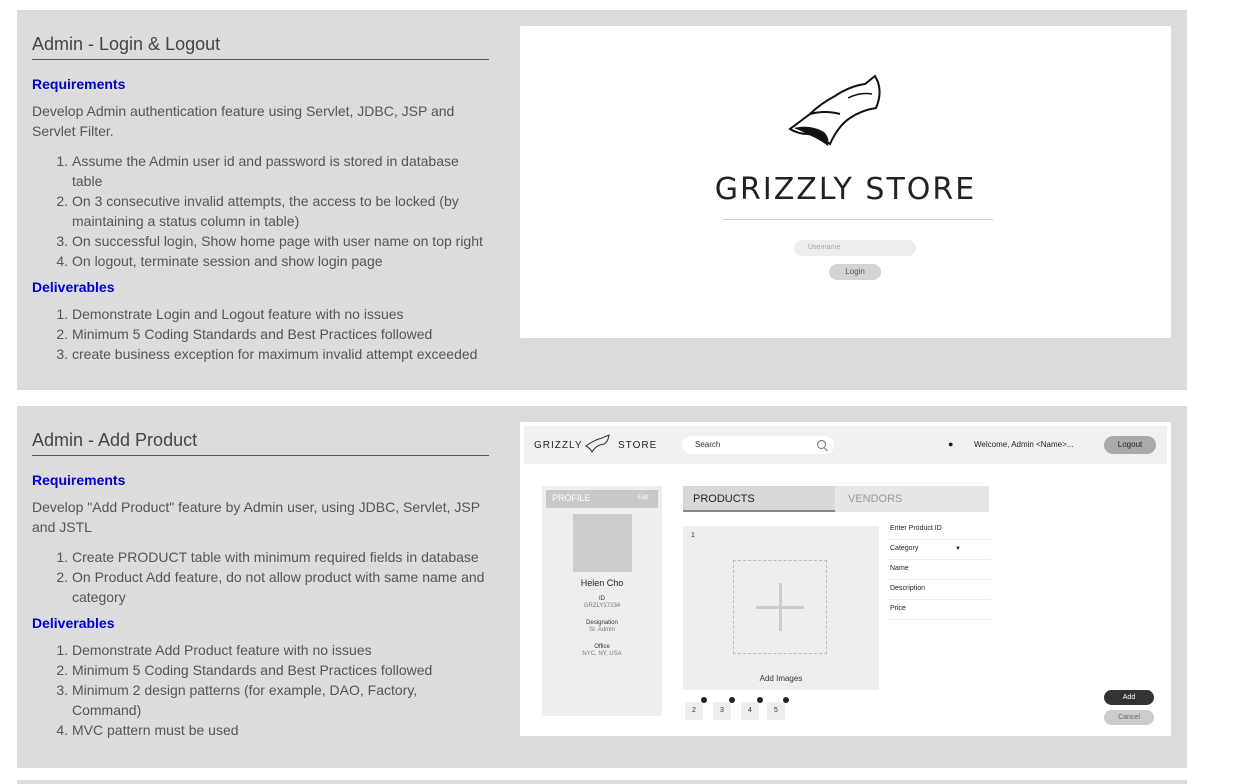 The height and width of the screenshot is (784, 1240). I want to click on brand-name: GRIZZLY STORE, so click(845, 189).